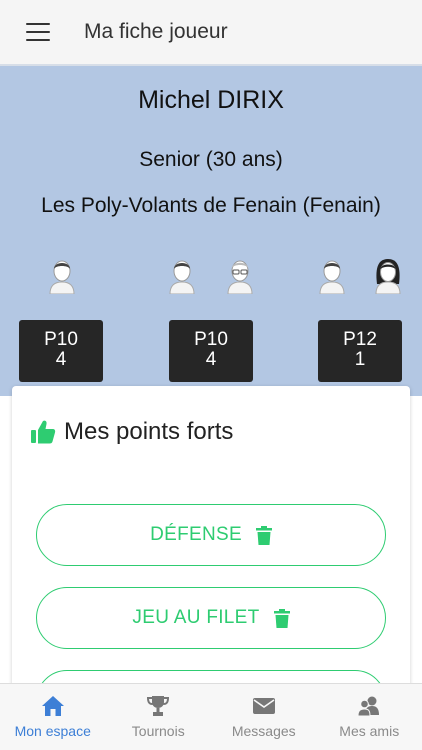 The height and width of the screenshot is (750, 422). I want to click on strengths-title: Mes points forts, so click(149, 431).